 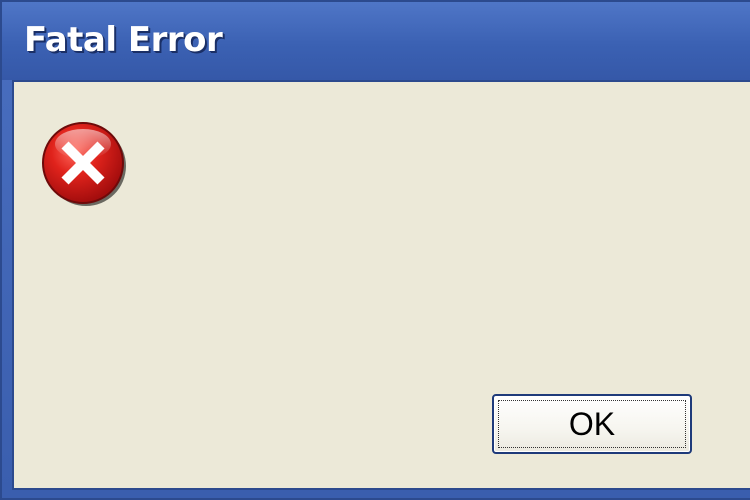 I want to click on ok-button: OK, so click(x=592, y=424).